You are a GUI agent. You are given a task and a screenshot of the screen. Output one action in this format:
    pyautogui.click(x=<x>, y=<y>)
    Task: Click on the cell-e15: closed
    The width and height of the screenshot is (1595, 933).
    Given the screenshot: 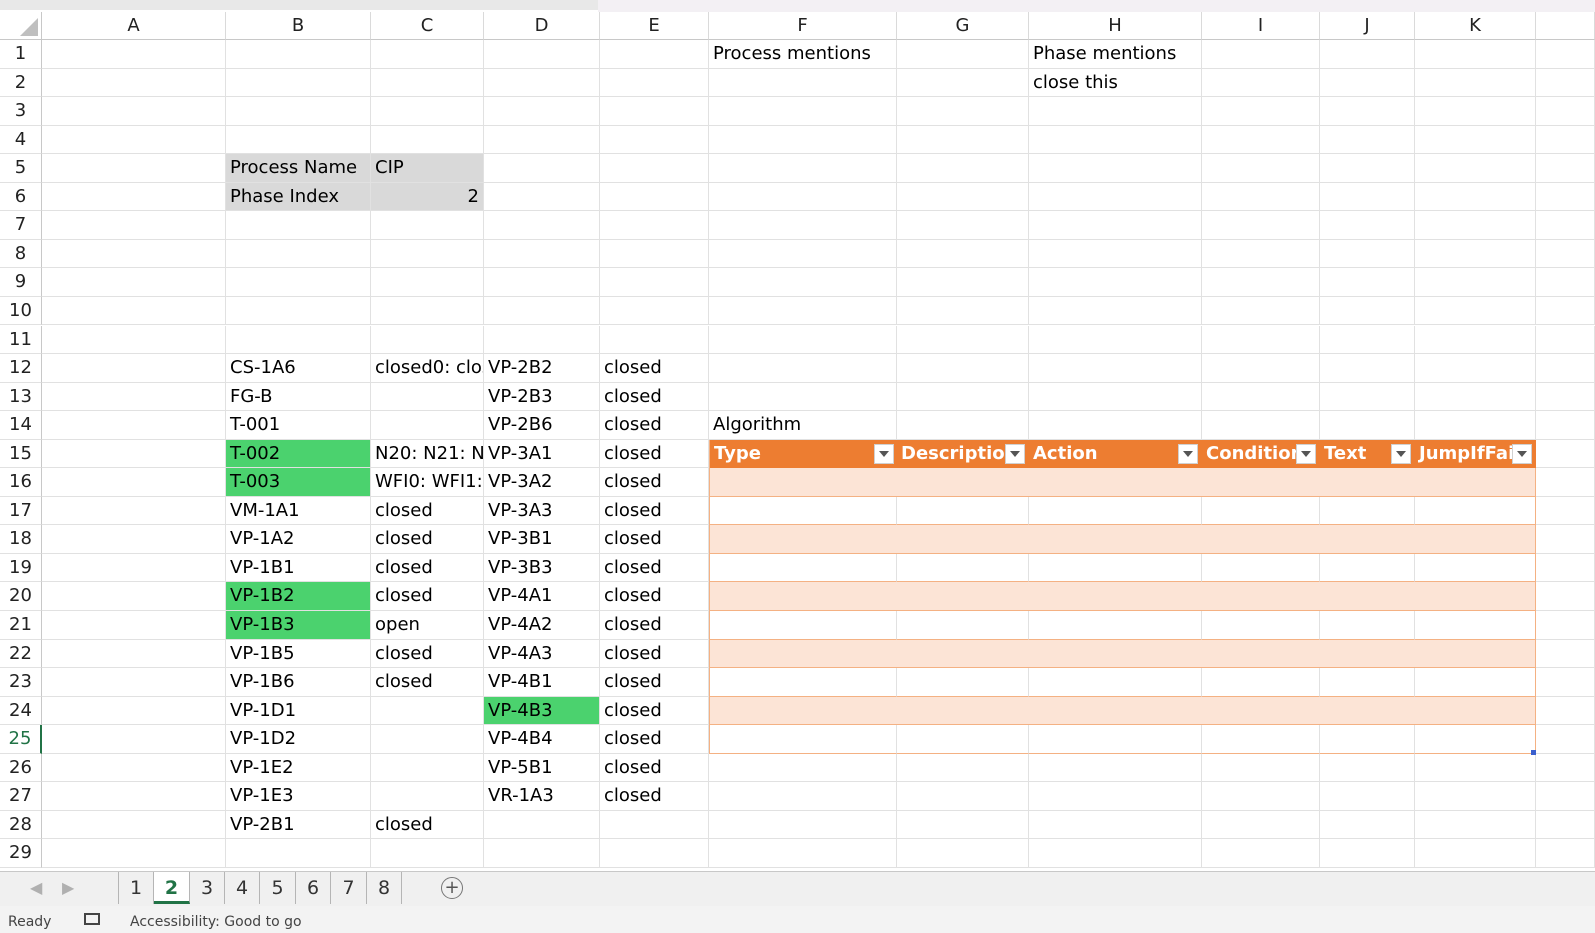 What is the action you would take?
    pyautogui.click(x=654, y=454)
    